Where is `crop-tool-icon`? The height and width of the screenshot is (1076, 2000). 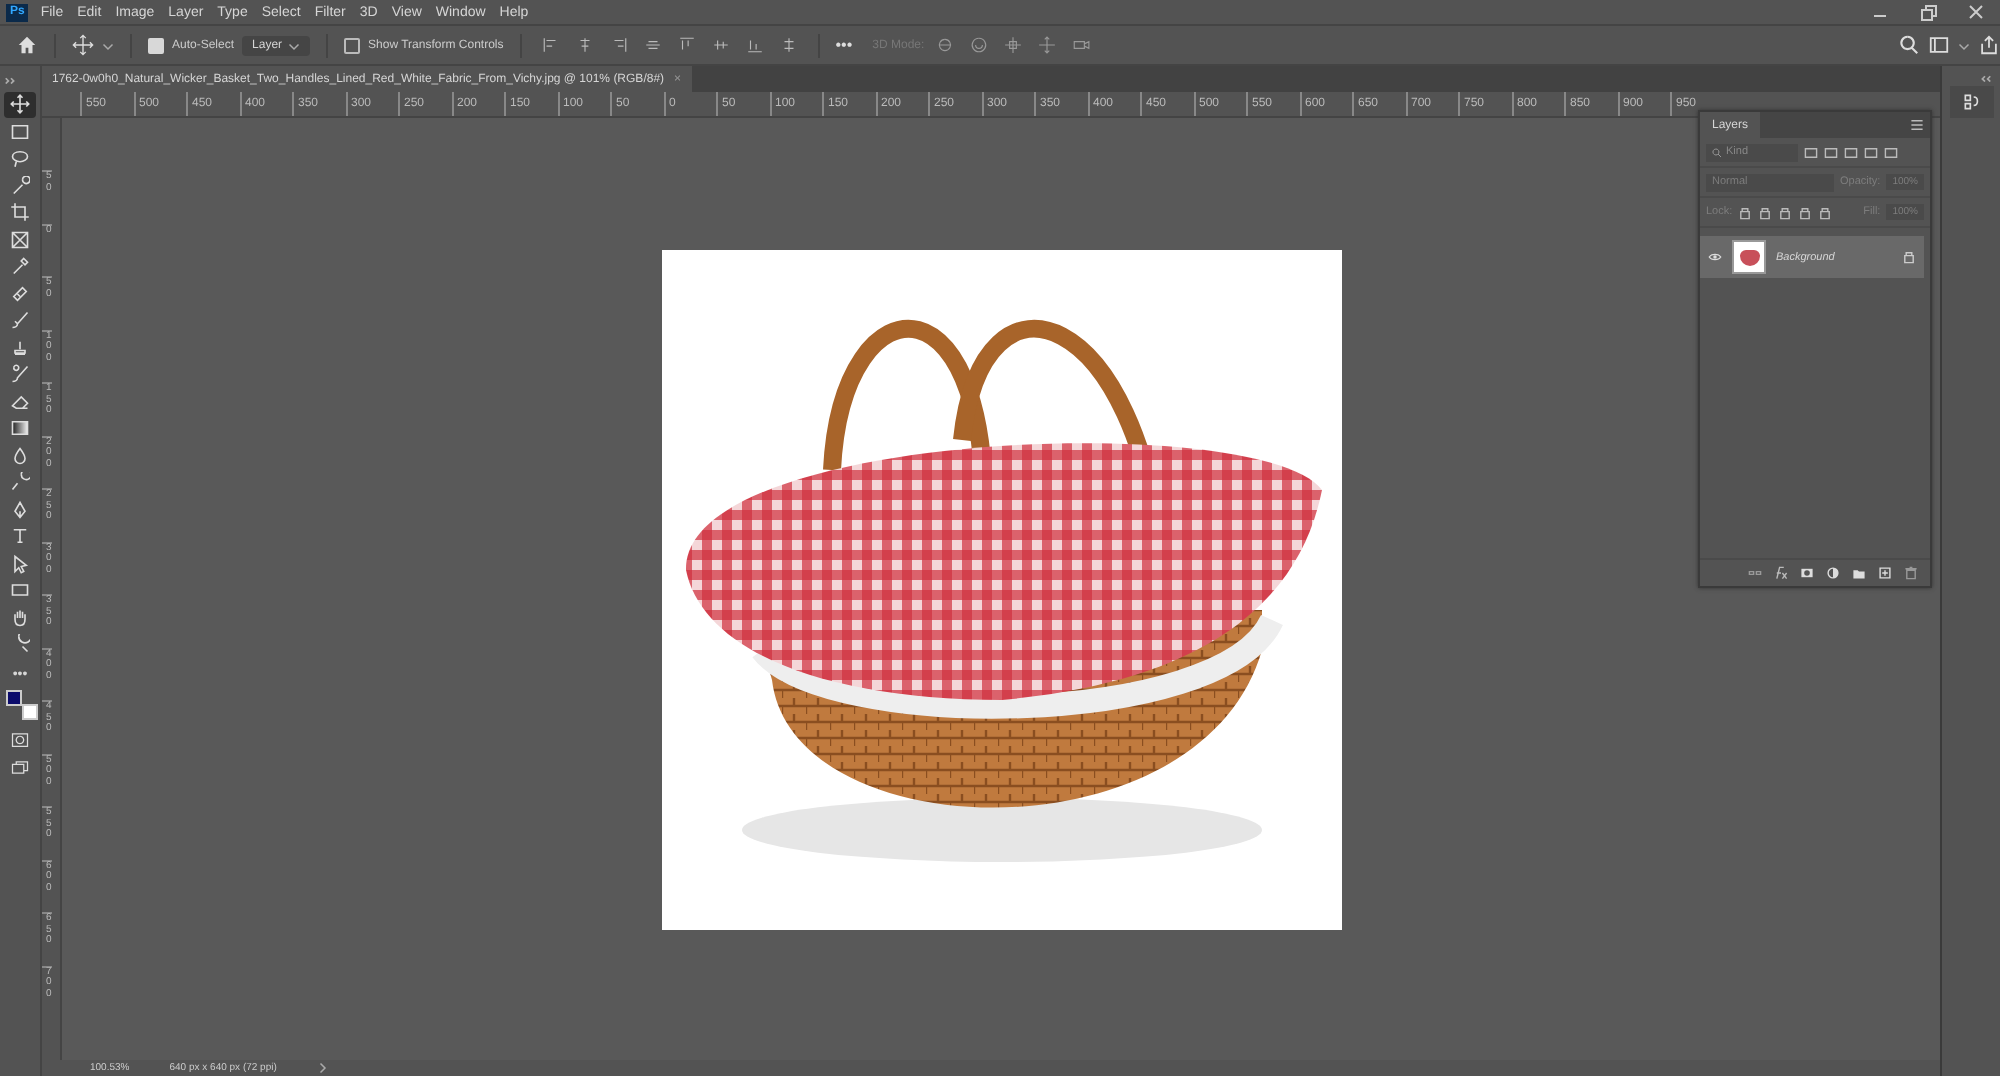
crop-tool-icon is located at coordinates (20, 212).